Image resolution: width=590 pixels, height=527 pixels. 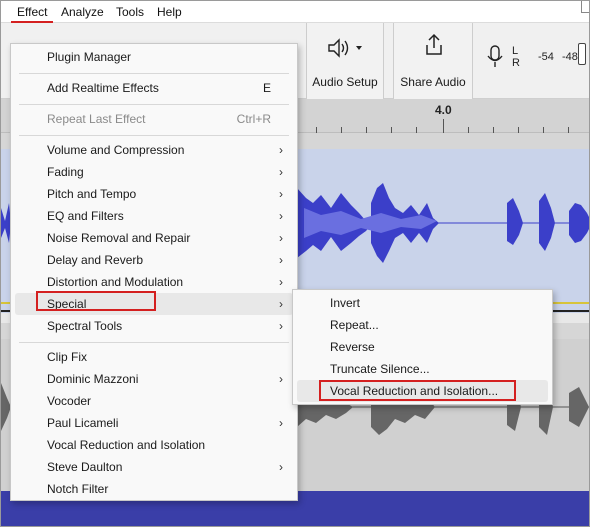 What do you see at coordinates (422, 347) in the screenshot?
I see `submenu-item-reverse: Reverse` at bounding box center [422, 347].